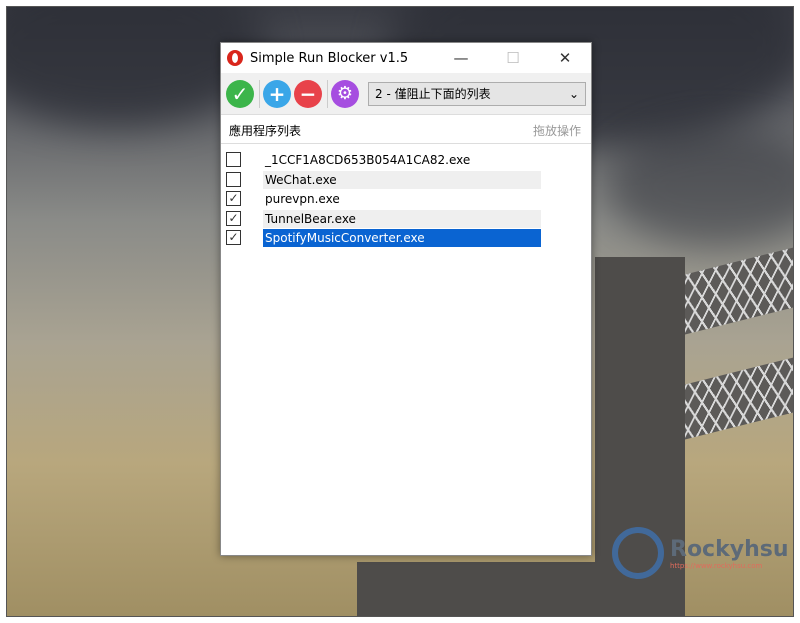 The height and width of the screenshot is (623, 800). What do you see at coordinates (406, 130) in the screenshot?
I see `list-header: 應用程序列表 拖放操作` at bounding box center [406, 130].